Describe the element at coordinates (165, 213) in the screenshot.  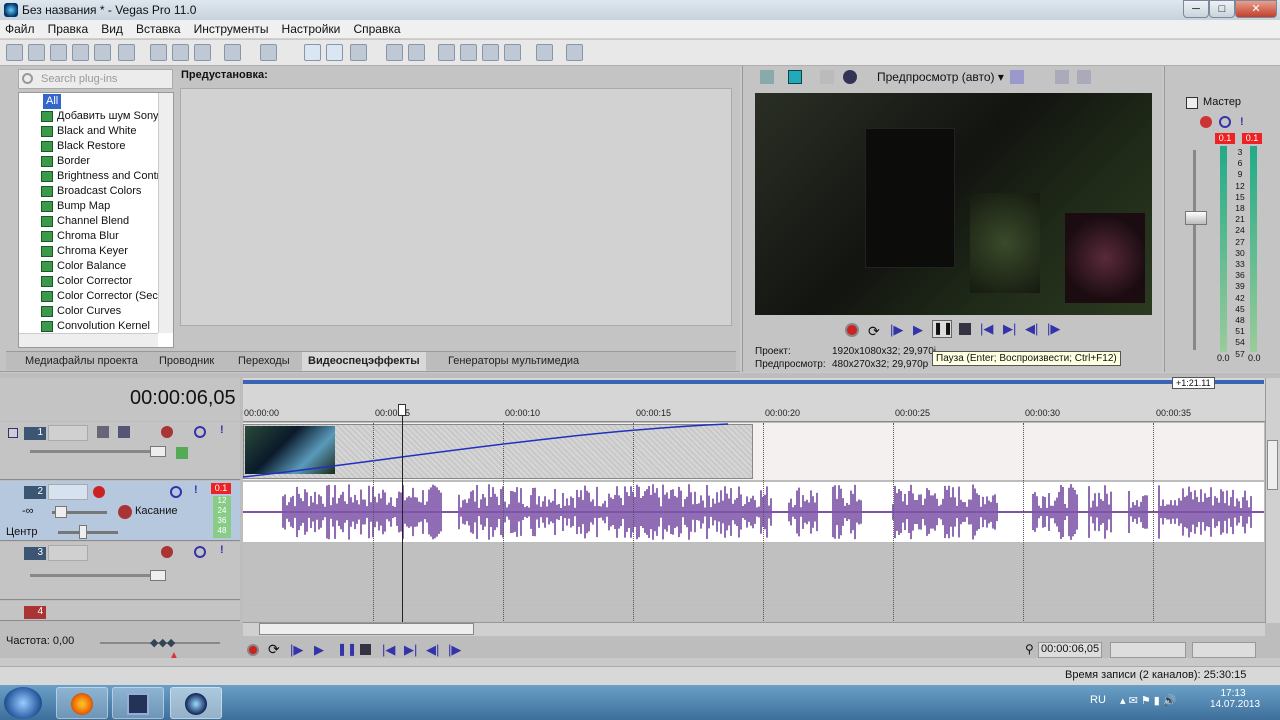
I see `tree-scrollbar` at that location.